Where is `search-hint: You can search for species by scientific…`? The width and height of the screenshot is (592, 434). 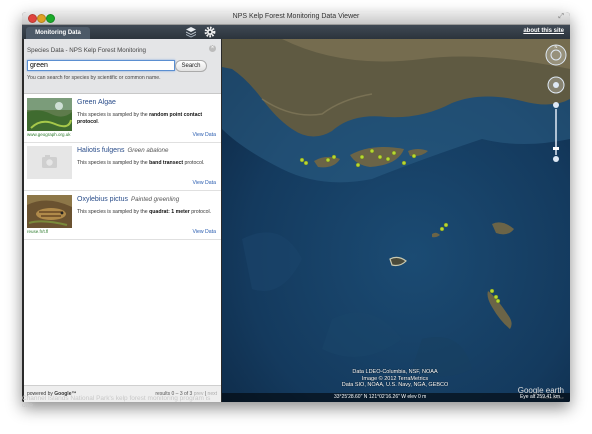 search-hint: You can search for species by scientific… is located at coordinates (94, 78).